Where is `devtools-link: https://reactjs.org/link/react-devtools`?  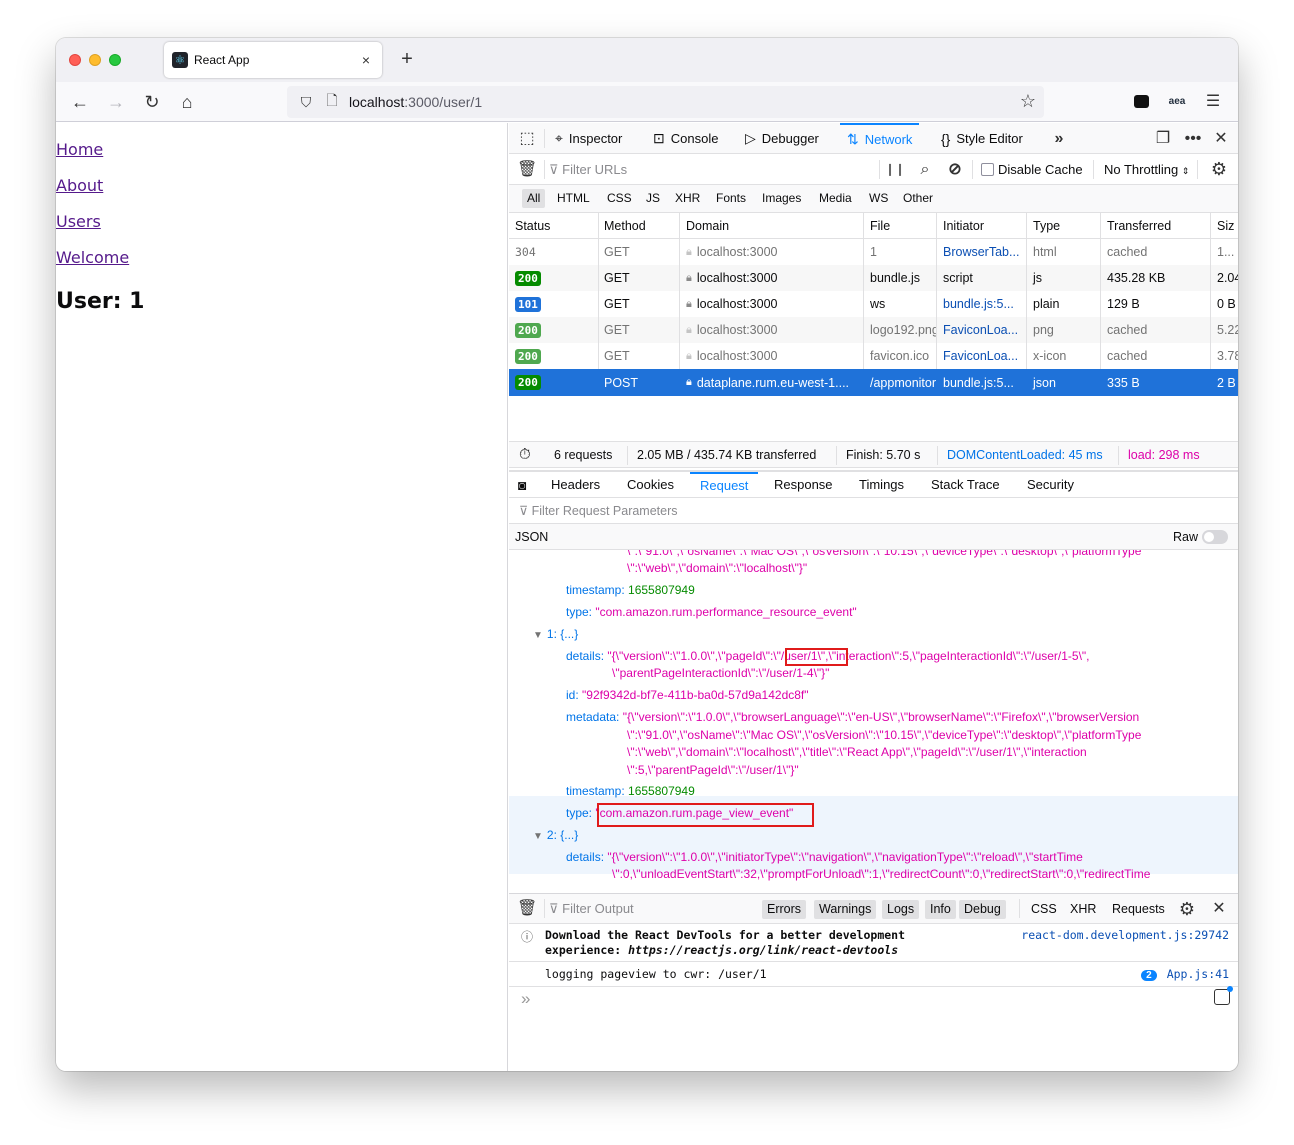 devtools-link: https://reactjs.org/link/react-devtools is located at coordinates (763, 950).